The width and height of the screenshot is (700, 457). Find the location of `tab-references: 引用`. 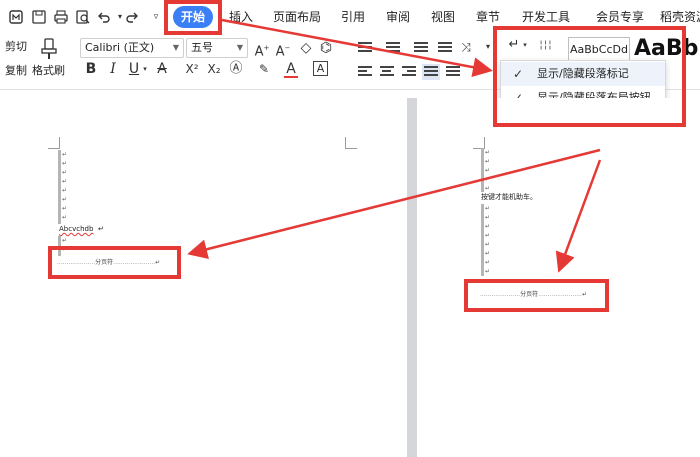

tab-references: 引用 is located at coordinates (353, 17).